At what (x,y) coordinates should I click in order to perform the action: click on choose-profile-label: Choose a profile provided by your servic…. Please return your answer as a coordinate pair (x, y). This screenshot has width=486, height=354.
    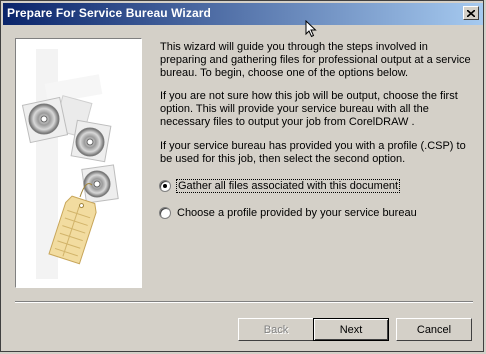
    Looking at the image, I should click on (297, 213).